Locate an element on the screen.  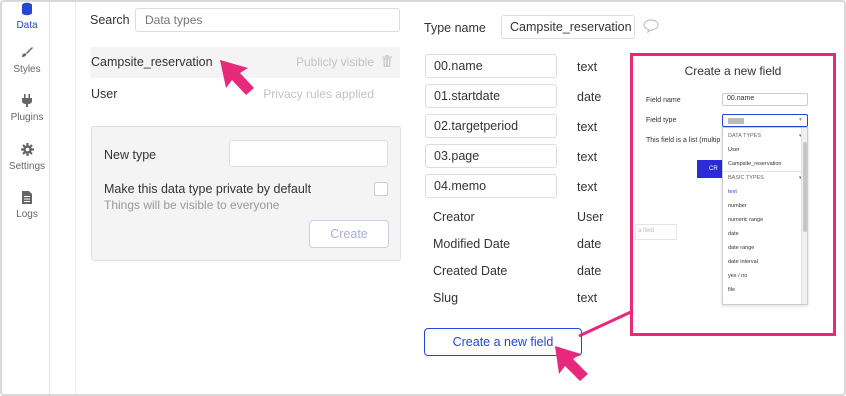
callout-connector-line is located at coordinates (606, 323).